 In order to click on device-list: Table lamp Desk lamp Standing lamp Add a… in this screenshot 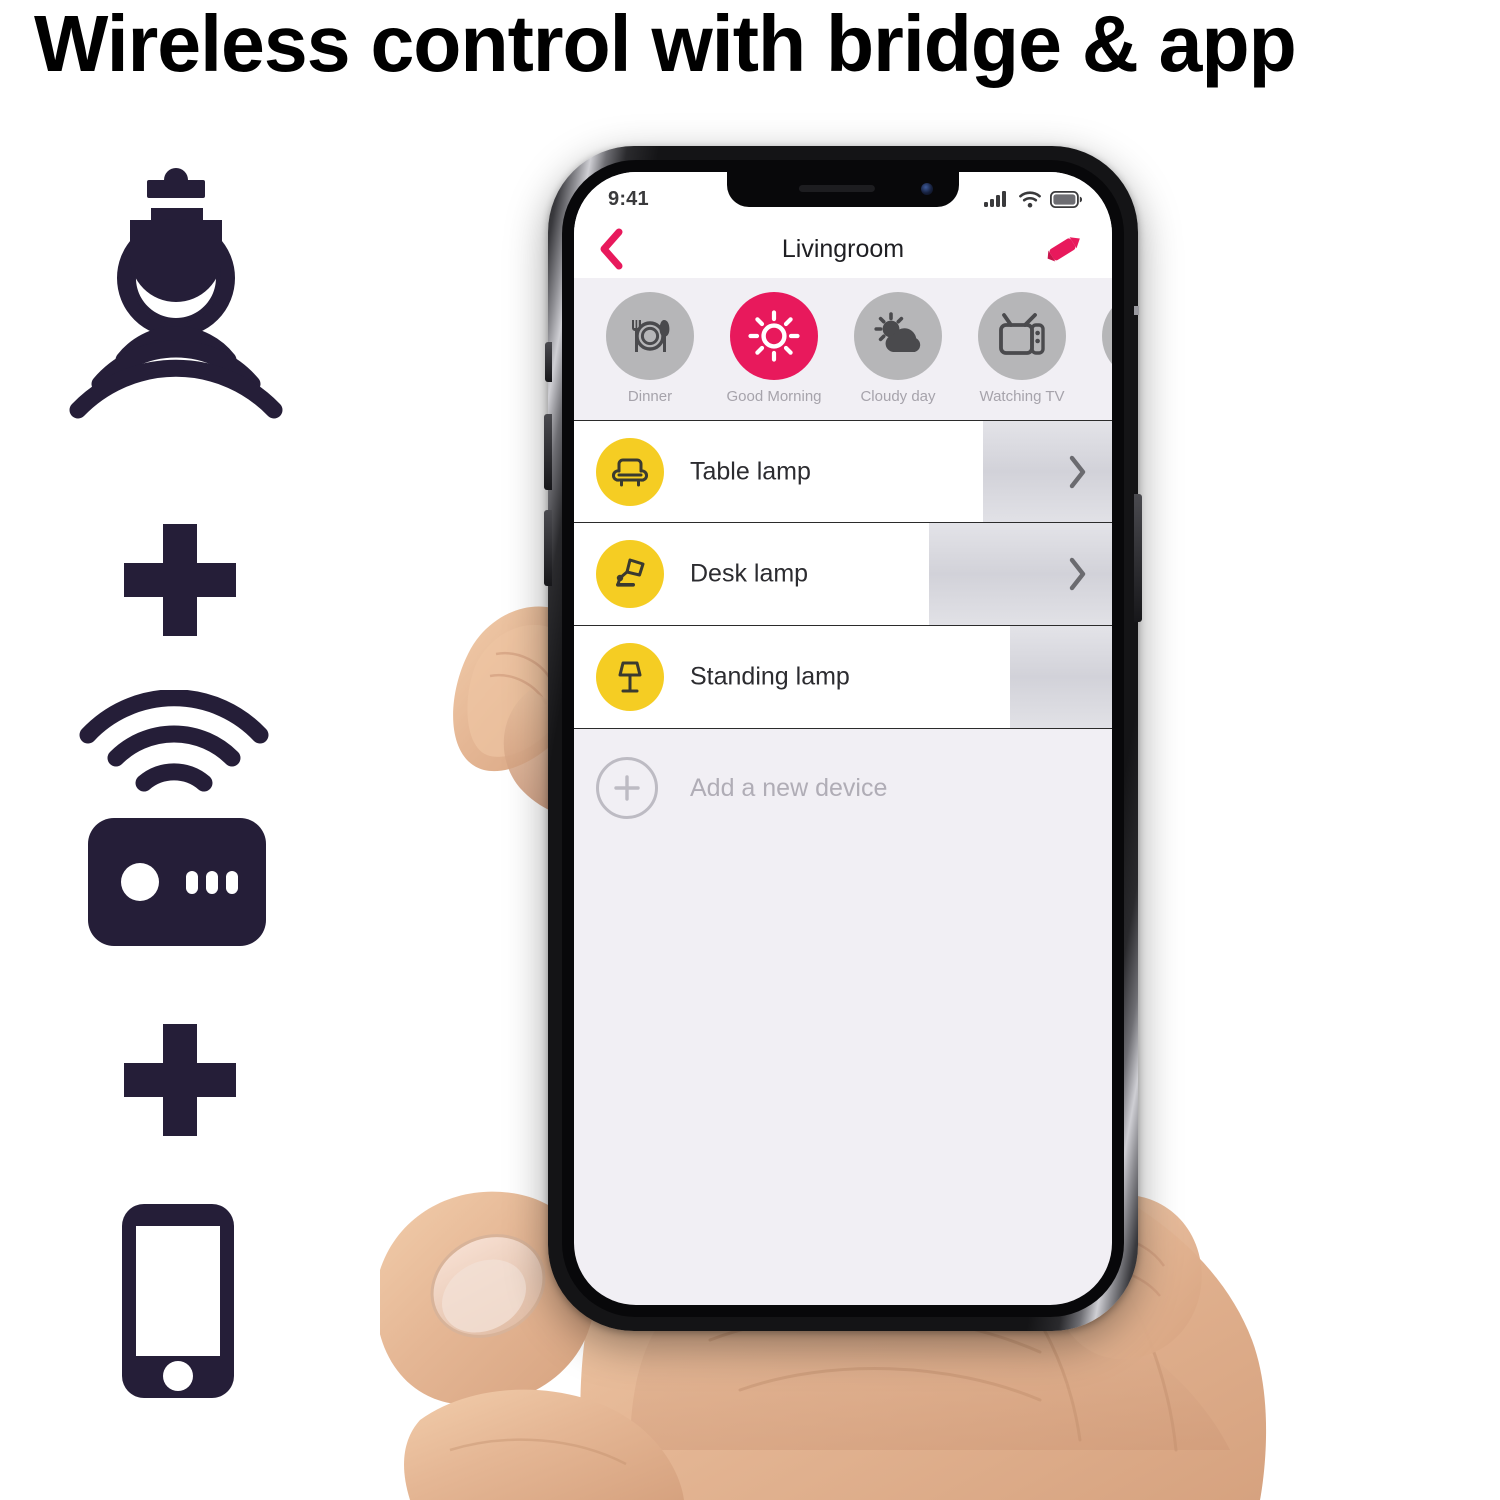, I will do `click(843, 633)`.